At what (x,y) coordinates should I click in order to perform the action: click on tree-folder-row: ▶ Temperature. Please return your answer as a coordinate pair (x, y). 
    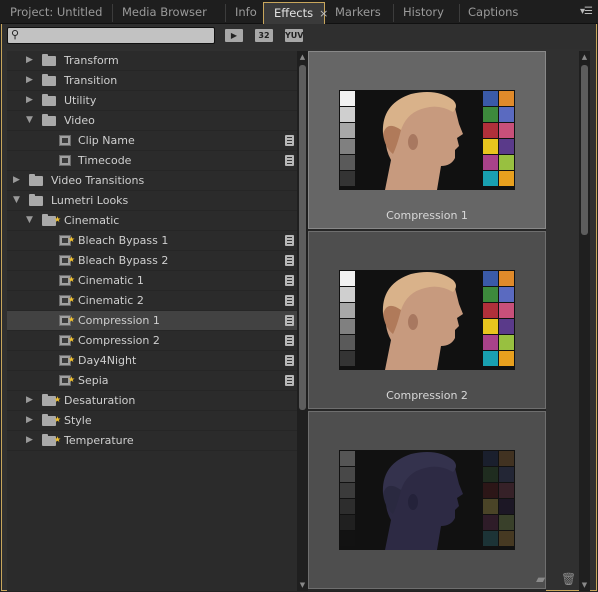
    Looking at the image, I should click on (152, 440).